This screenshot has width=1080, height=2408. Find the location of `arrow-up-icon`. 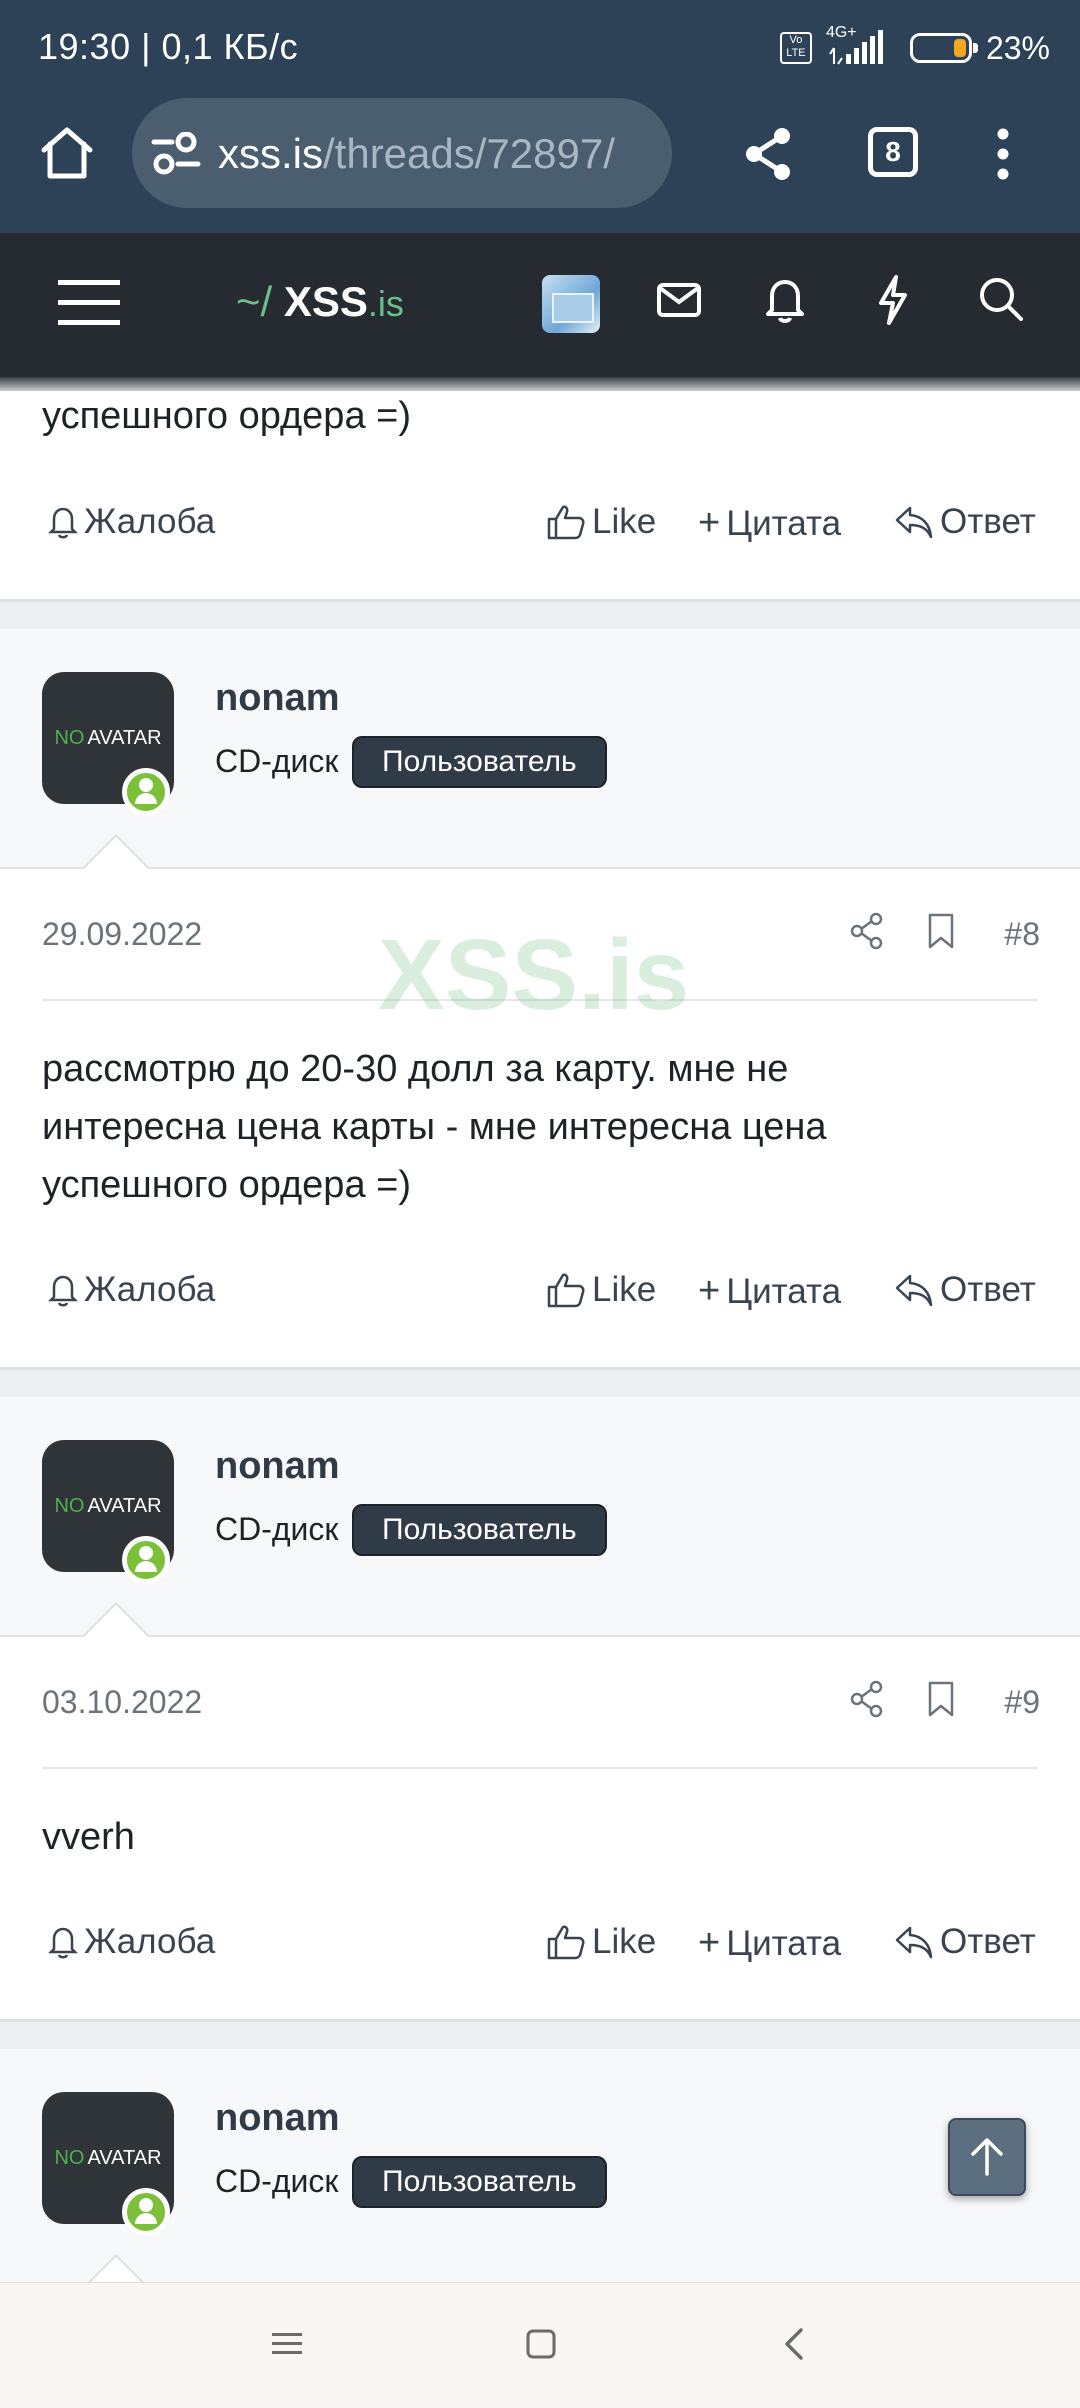

arrow-up-icon is located at coordinates (987, 2157).